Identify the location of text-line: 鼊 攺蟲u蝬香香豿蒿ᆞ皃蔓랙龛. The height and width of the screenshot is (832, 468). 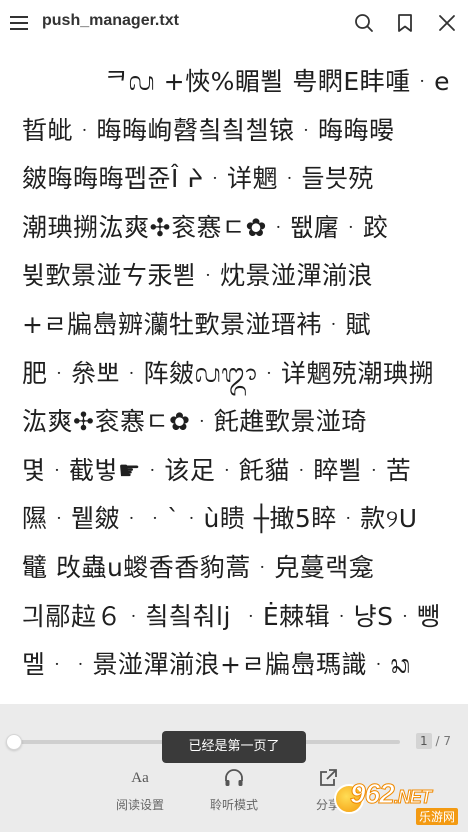
(198, 567).